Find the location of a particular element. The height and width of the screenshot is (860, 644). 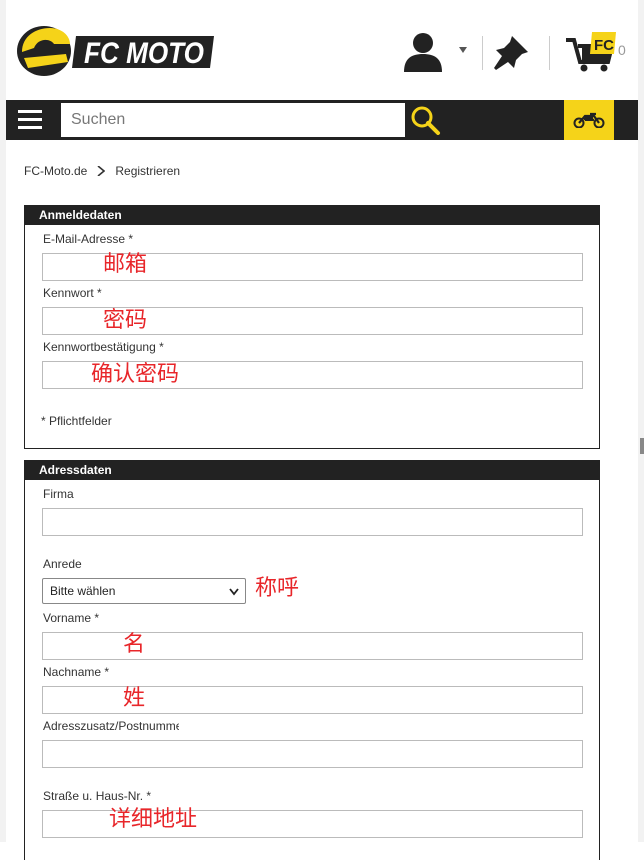

cart-count: 0 is located at coordinates (622, 50).